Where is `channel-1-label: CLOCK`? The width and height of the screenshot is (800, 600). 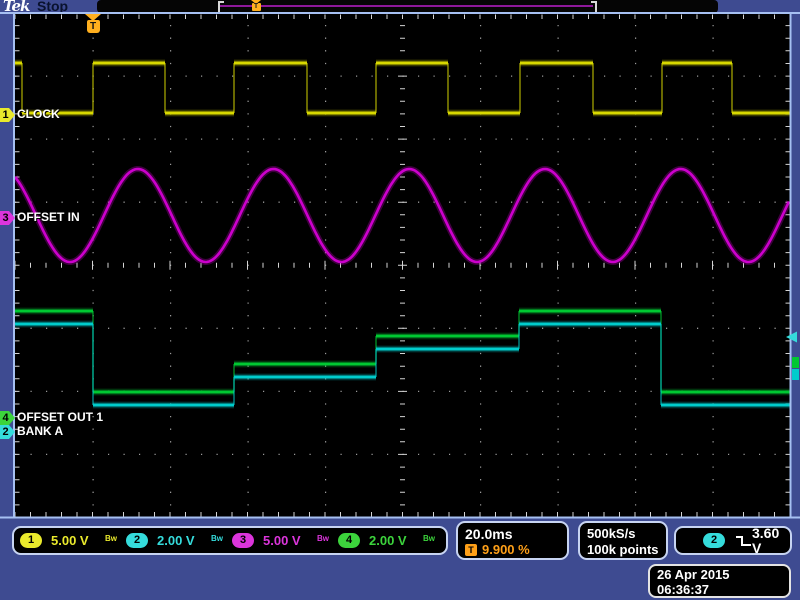 channel-1-label: CLOCK is located at coordinates (38, 114).